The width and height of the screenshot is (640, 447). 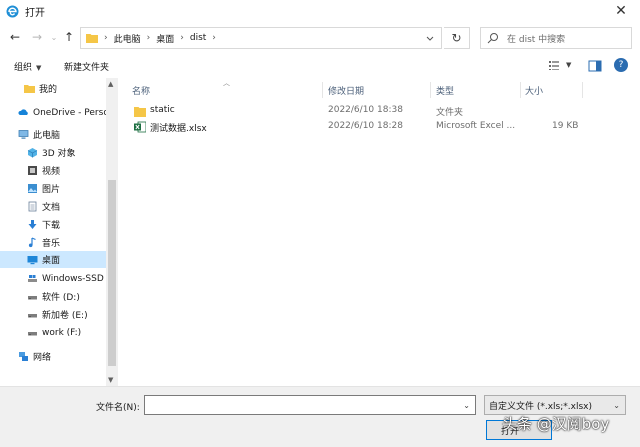 I want to click on nav-item-network: 网络, so click(x=53, y=356).